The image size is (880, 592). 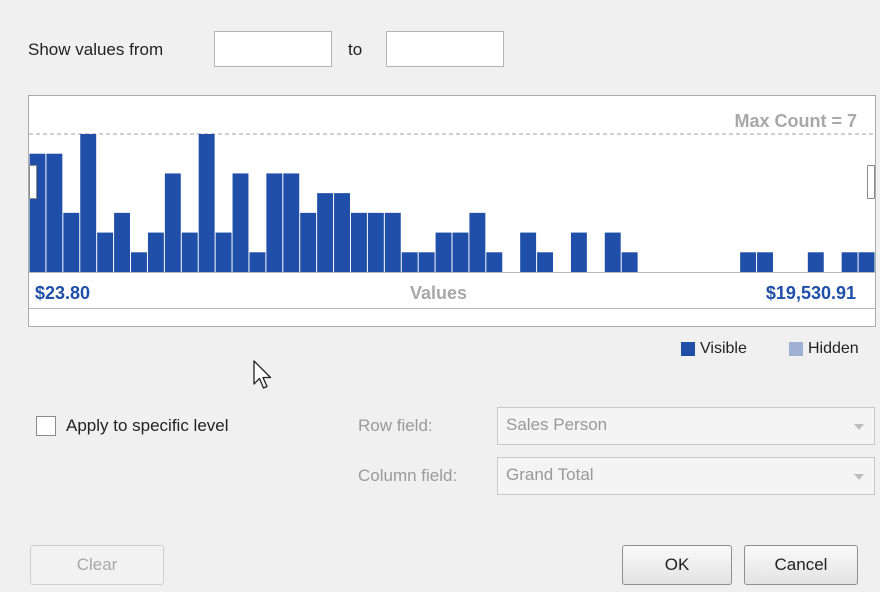 I want to click on legend-visible: Visible, so click(x=714, y=349).